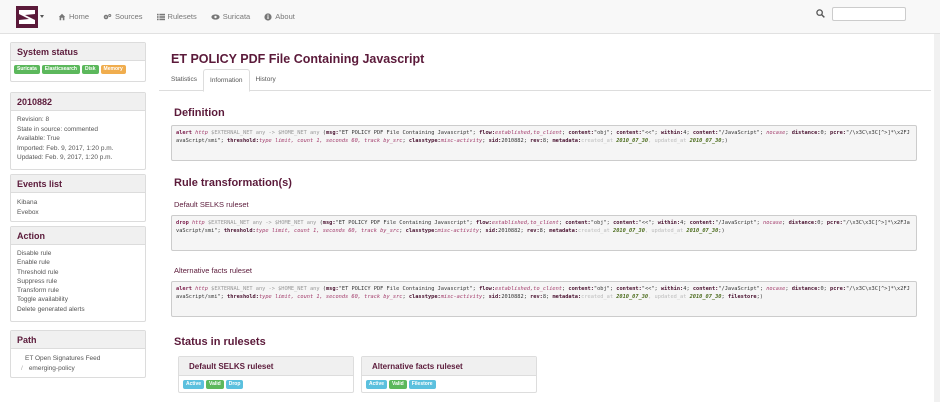 Image resolution: width=940 pixels, height=402 pixels. Describe the element at coordinates (182, 223) in the screenshot. I see `code-action: drop` at that location.